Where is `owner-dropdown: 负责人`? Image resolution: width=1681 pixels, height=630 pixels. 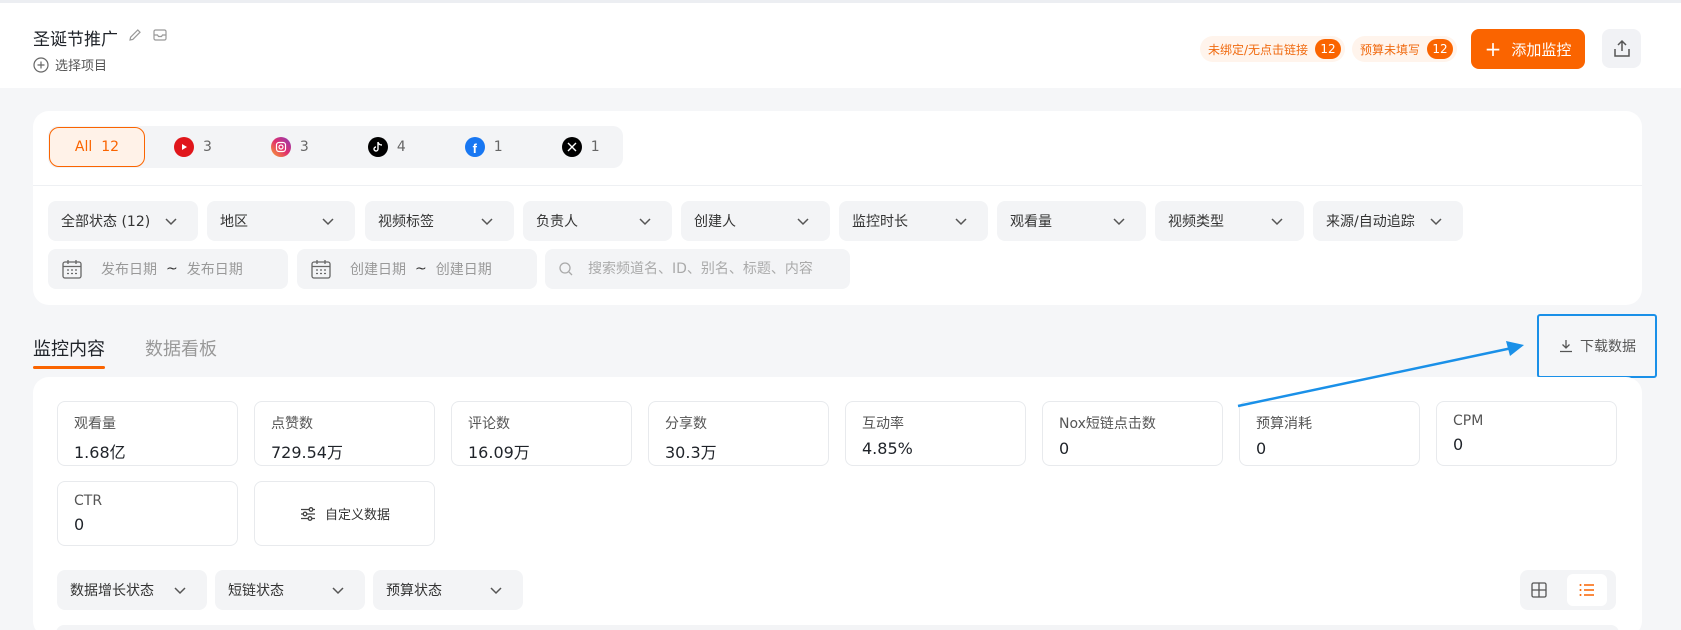
owner-dropdown: 负责人 is located at coordinates (597, 221).